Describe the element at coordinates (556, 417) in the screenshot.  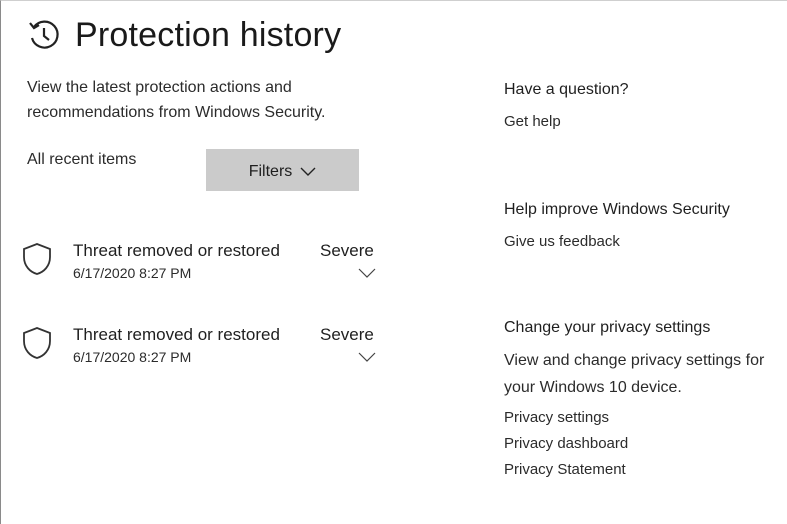
I see `privacy-settings-link: Privacy settings` at that location.